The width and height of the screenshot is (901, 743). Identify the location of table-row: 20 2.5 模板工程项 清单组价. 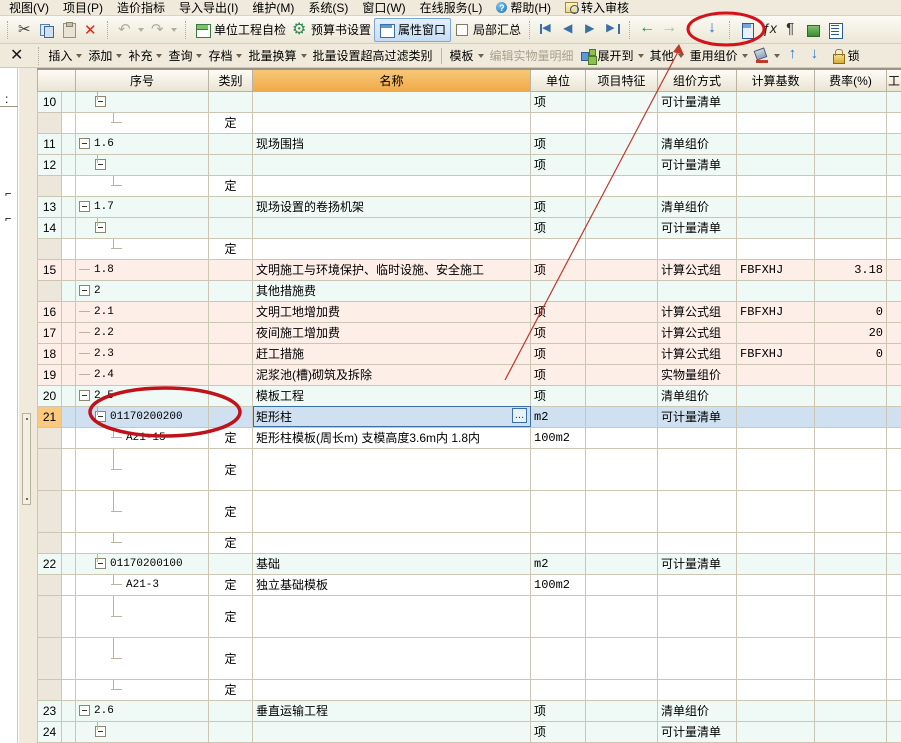
(469, 395).